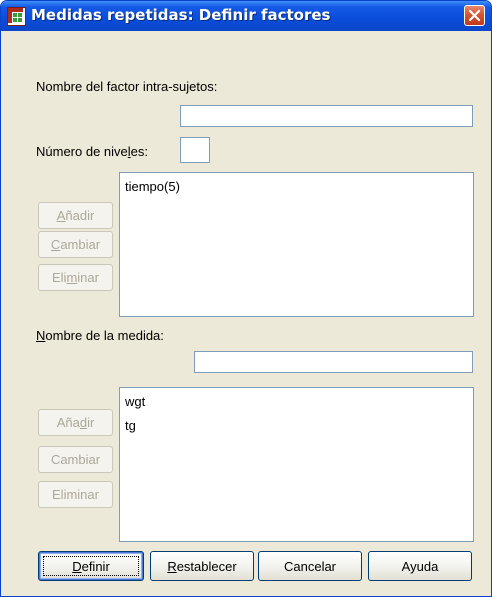 This screenshot has width=492, height=597. I want to click on list-item: tg, so click(130, 425).